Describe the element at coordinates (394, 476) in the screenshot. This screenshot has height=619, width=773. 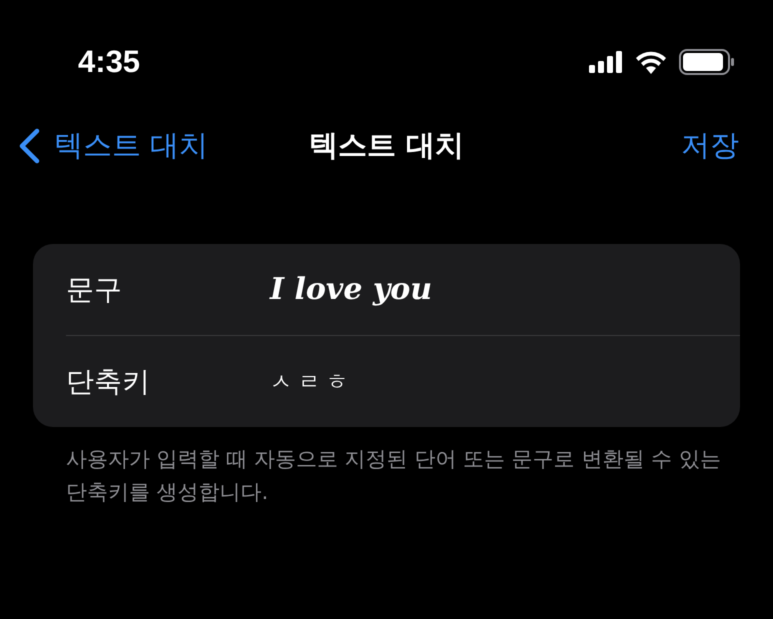
I see `footer-note: 사용자가 입력할 때 자동으로 지정된 단어 또는 문구로 변환될 수 있는 단축키를 생성합니다.` at that location.